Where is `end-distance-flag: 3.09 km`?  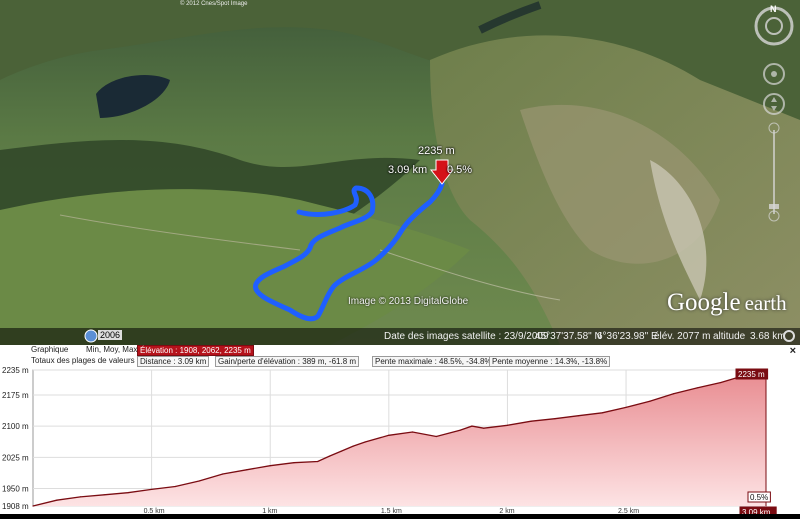 end-distance-flag: 3.09 km is located at coordinates (756, 511).